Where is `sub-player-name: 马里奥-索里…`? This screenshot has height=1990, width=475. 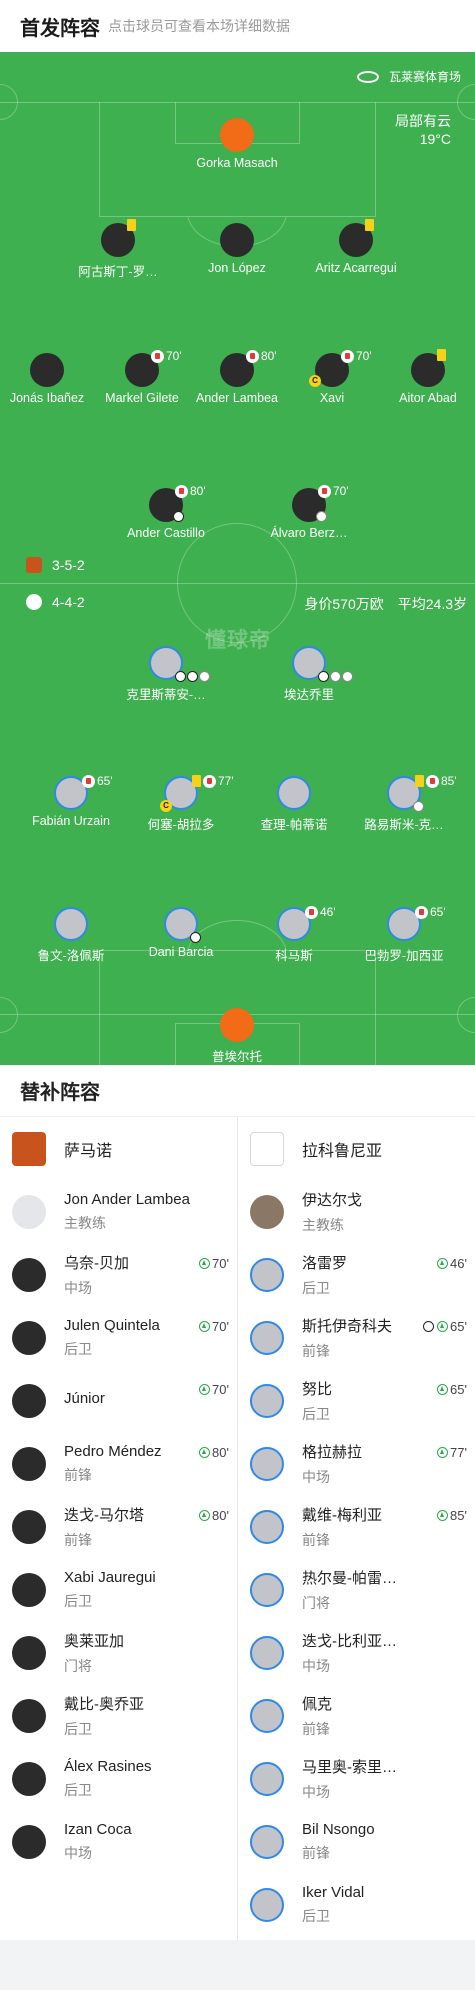 sub-player-name: 马里奥-索里… is located at coordinates (349, 1767).